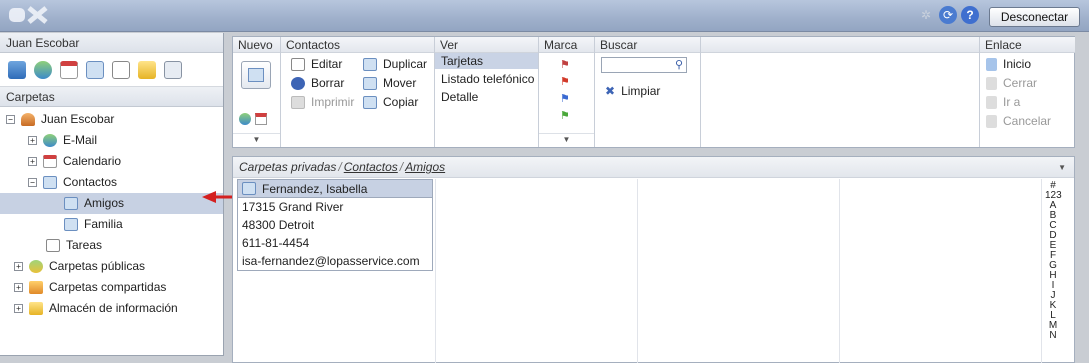 The image size is (1089, 363). I want to click on email-icon, so click(43, 69).